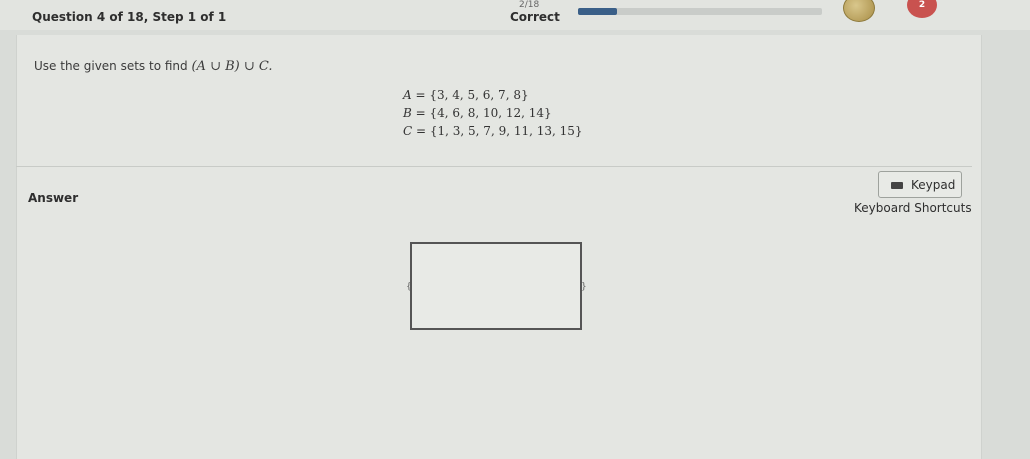 This screenshot has width=1030, height=459. I want to click on question-prompt: Use the given sets to find (A ∪ B) ∪ C., so click(153, 66).